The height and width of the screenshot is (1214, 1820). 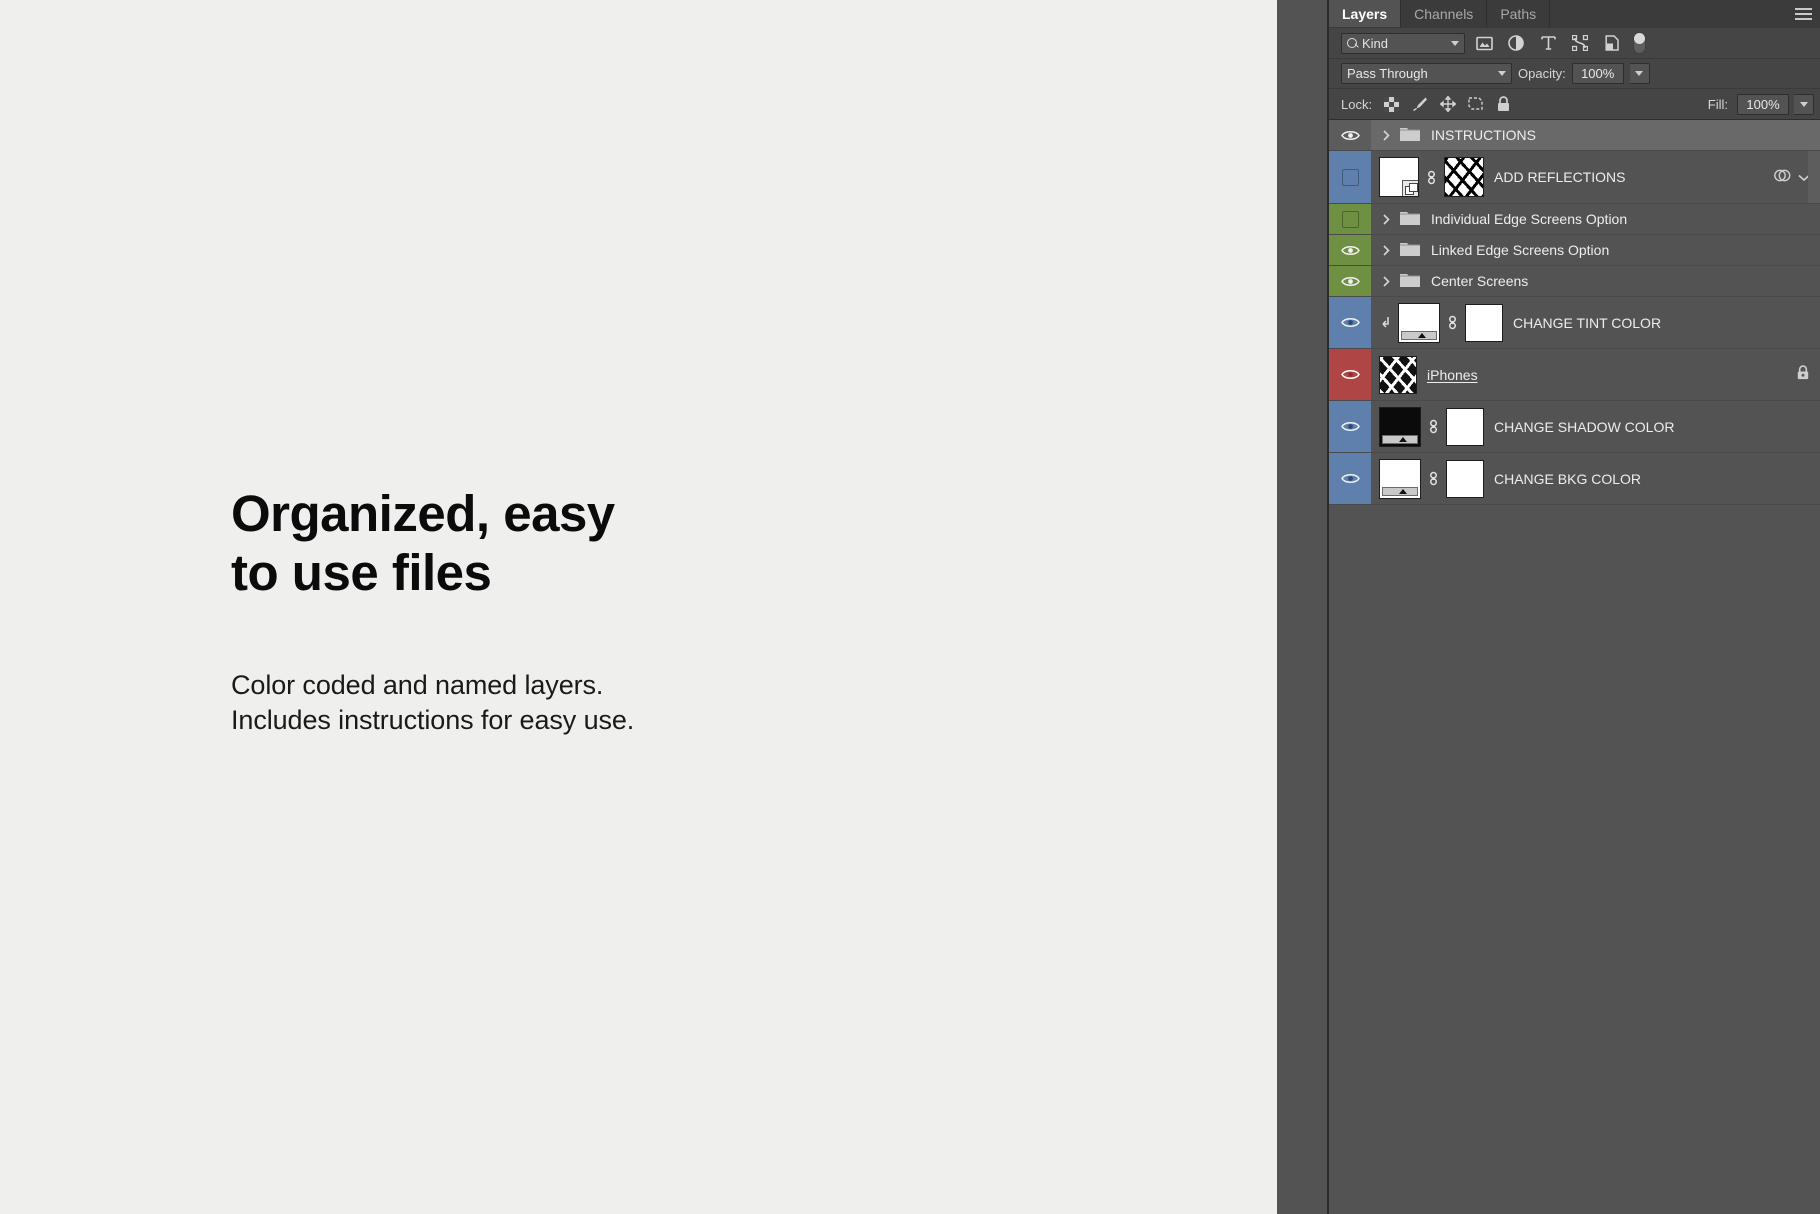 What do you see at coordinates (1559, 177) in the screenshot?
I see `layer-name: ADD REFLECTIONS` at bounding box center [1559, 177].